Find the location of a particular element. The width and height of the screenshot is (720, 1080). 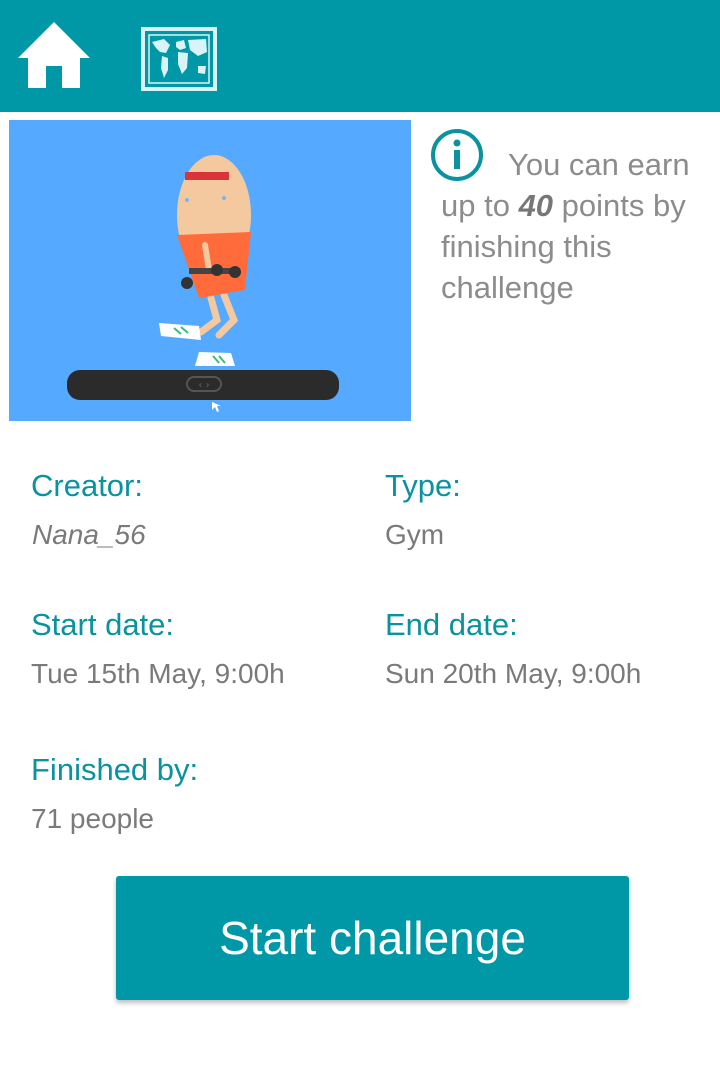

start-date-label: Start date: is located at coordinates (103, 624).